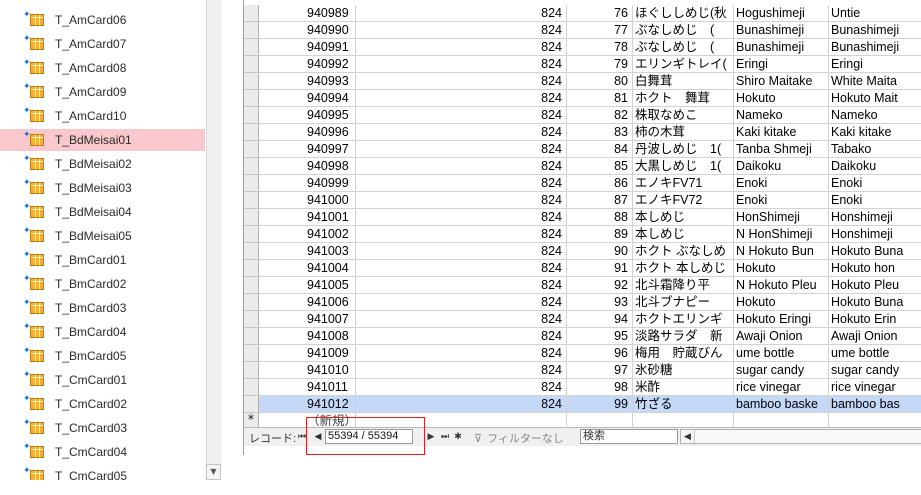 Image resolution: width=921 pixels, height=495 pixels. I want to click on cell-b: 93, so click(600, 302).